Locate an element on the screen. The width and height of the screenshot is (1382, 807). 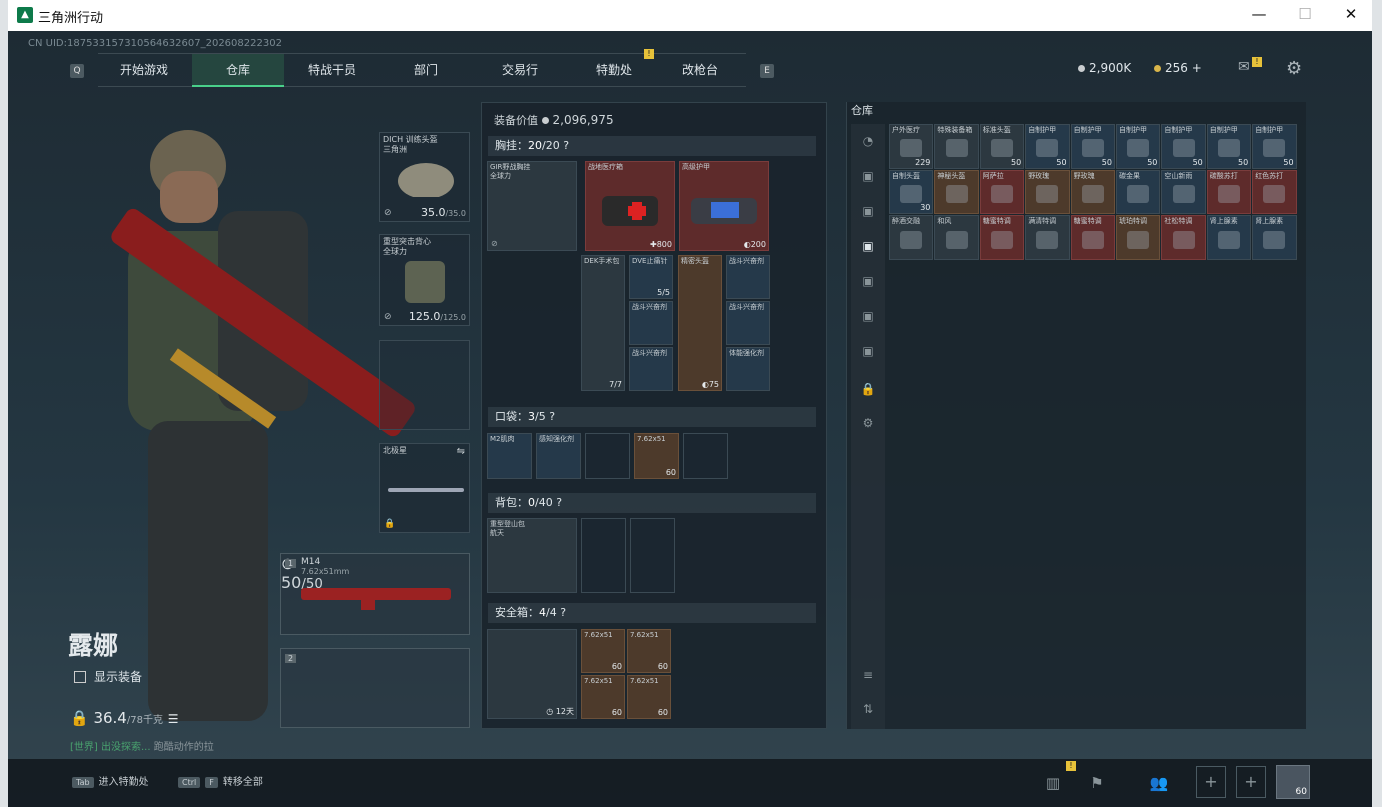
stats-icon: ▥ is located at coordinates (1053, 783).